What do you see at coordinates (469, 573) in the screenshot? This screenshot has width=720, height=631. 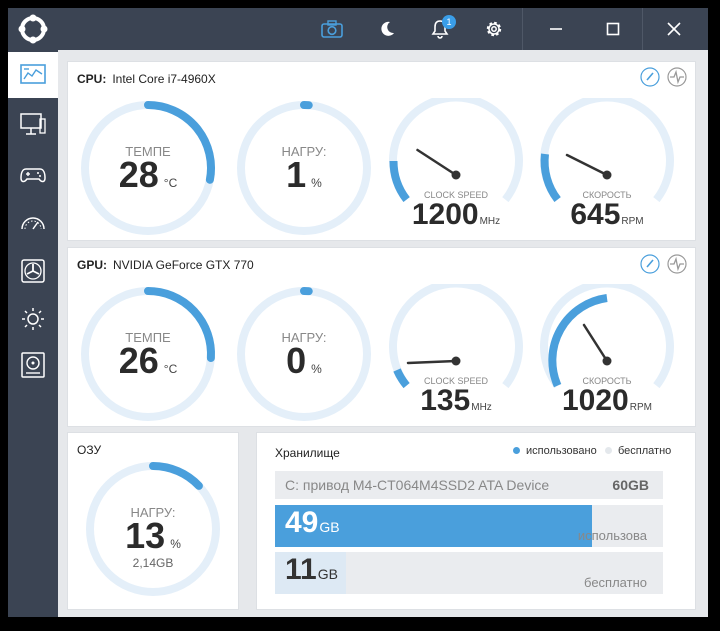 I see `free-space-bar: 11GB бесплатно` at bounding box center [469, 573].